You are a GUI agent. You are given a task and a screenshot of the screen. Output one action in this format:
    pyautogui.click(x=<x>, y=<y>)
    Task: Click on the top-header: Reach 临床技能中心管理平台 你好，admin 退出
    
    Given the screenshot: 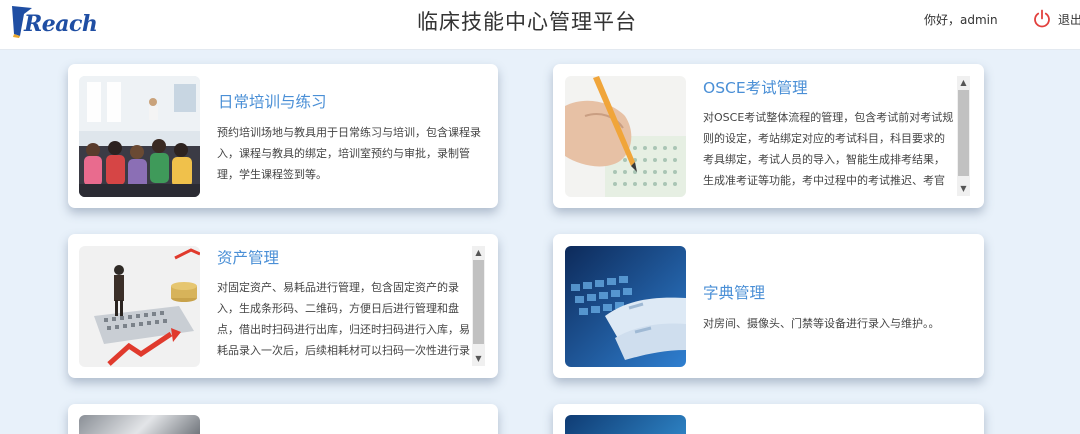 What is the action you would take?
    pyautogui.click(x=540, y=25)
    